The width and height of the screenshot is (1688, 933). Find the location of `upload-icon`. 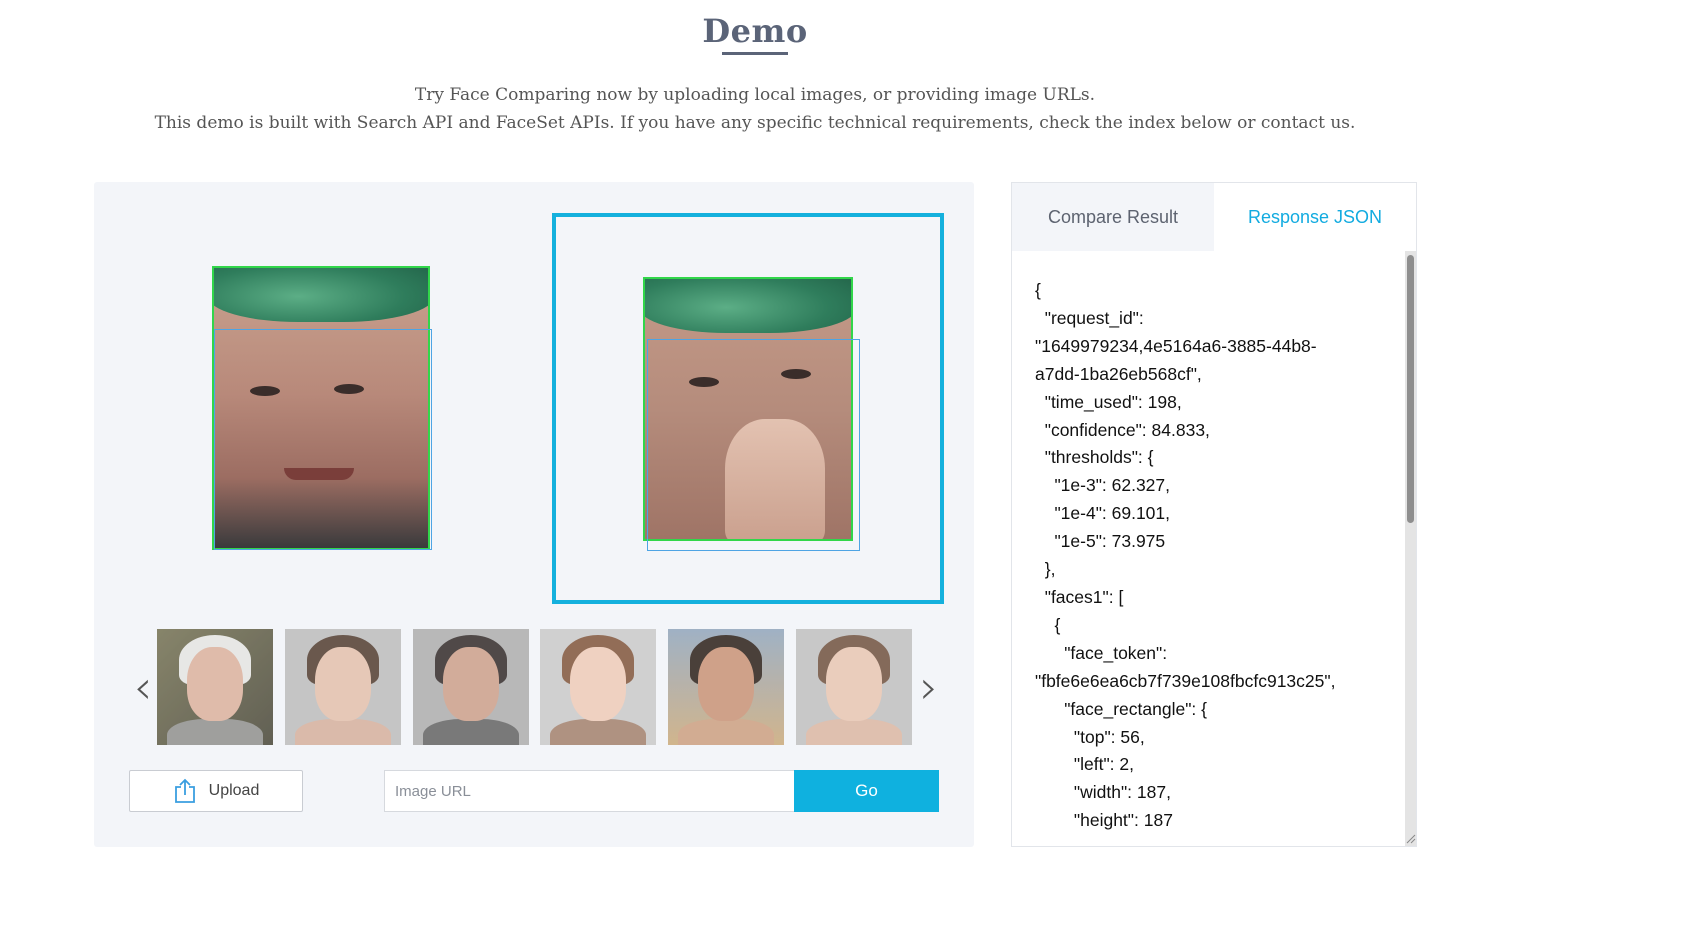

upload-icon is located at coordinates (184, 790).